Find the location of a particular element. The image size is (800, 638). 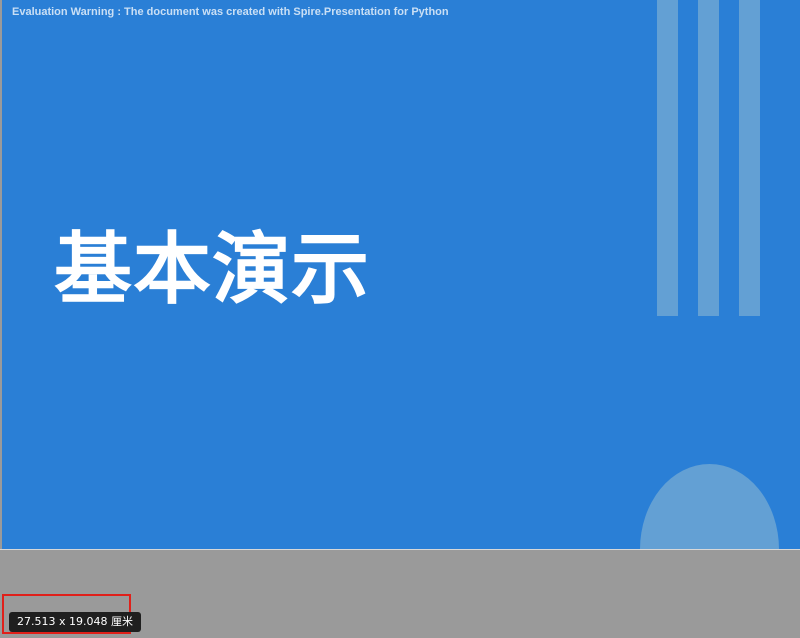

slide-bottom-edge is located at coordinates (400, 549).